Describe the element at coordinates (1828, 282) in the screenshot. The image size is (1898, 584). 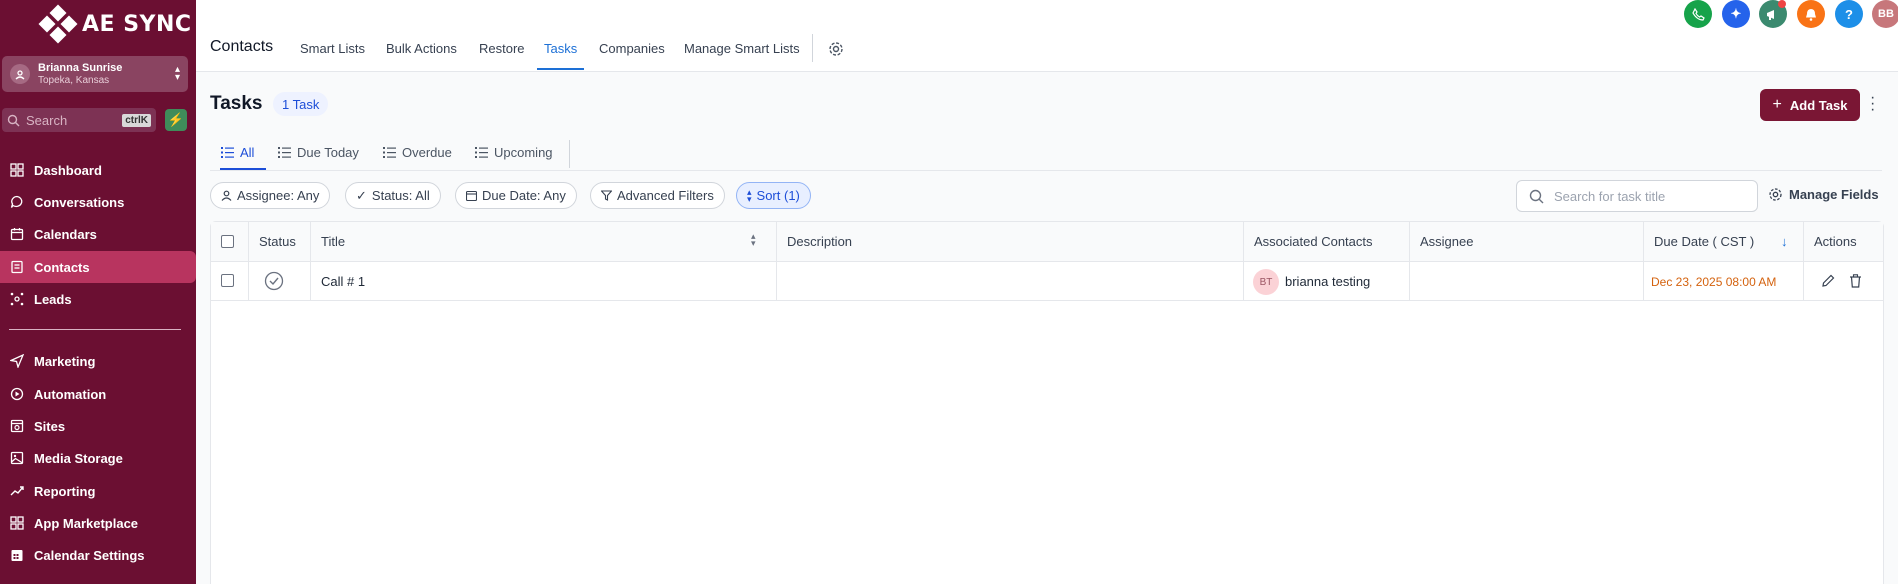
I see `edit-pencil-icon` at that location.